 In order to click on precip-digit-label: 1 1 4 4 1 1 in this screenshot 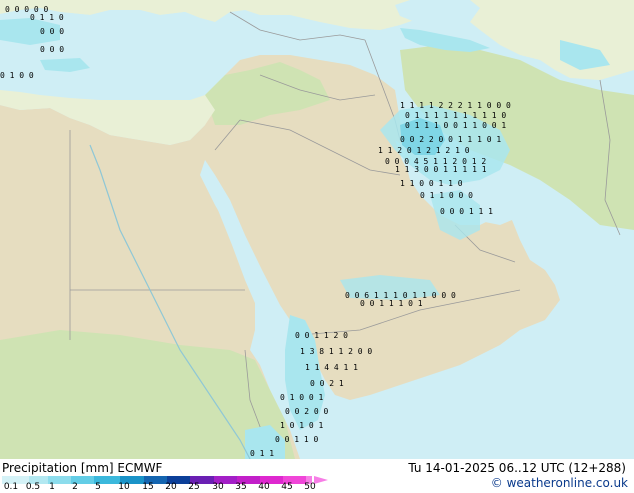, I will do `click(331, 367)`.